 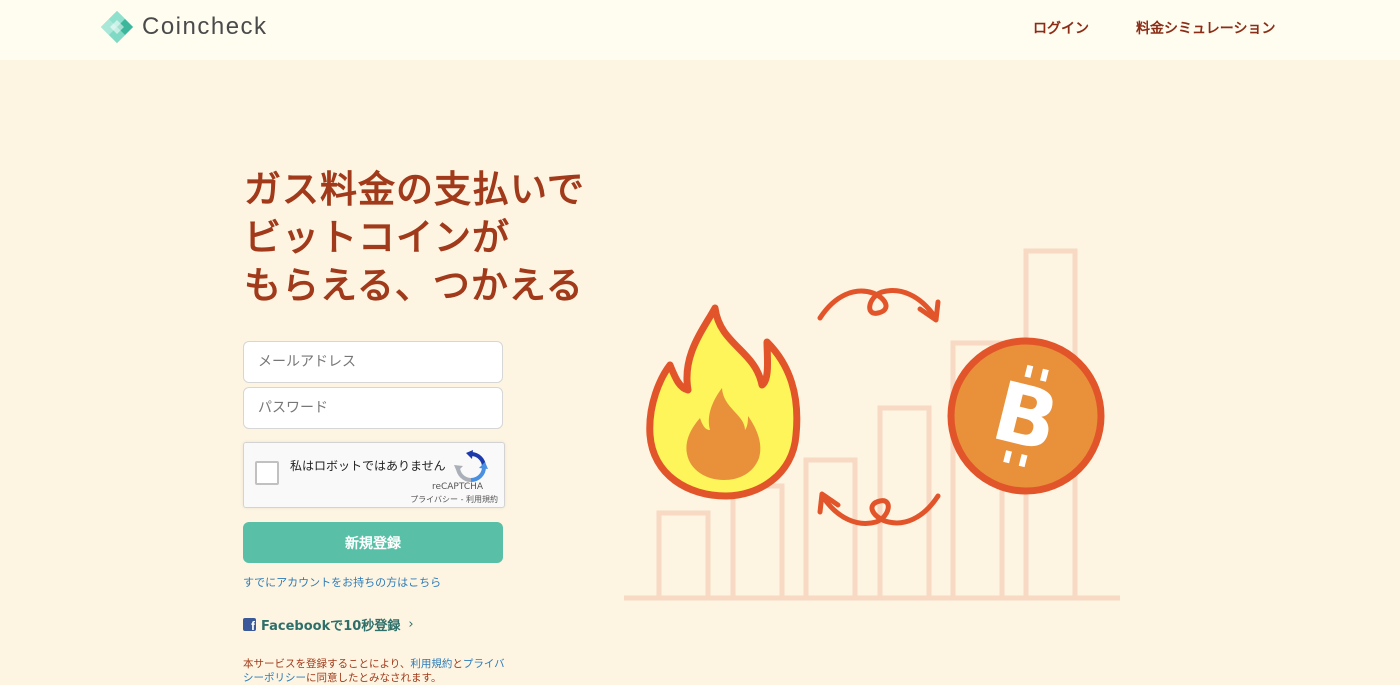 I want to click on recaptcha-logo-icon, so click(x=471, y=466).